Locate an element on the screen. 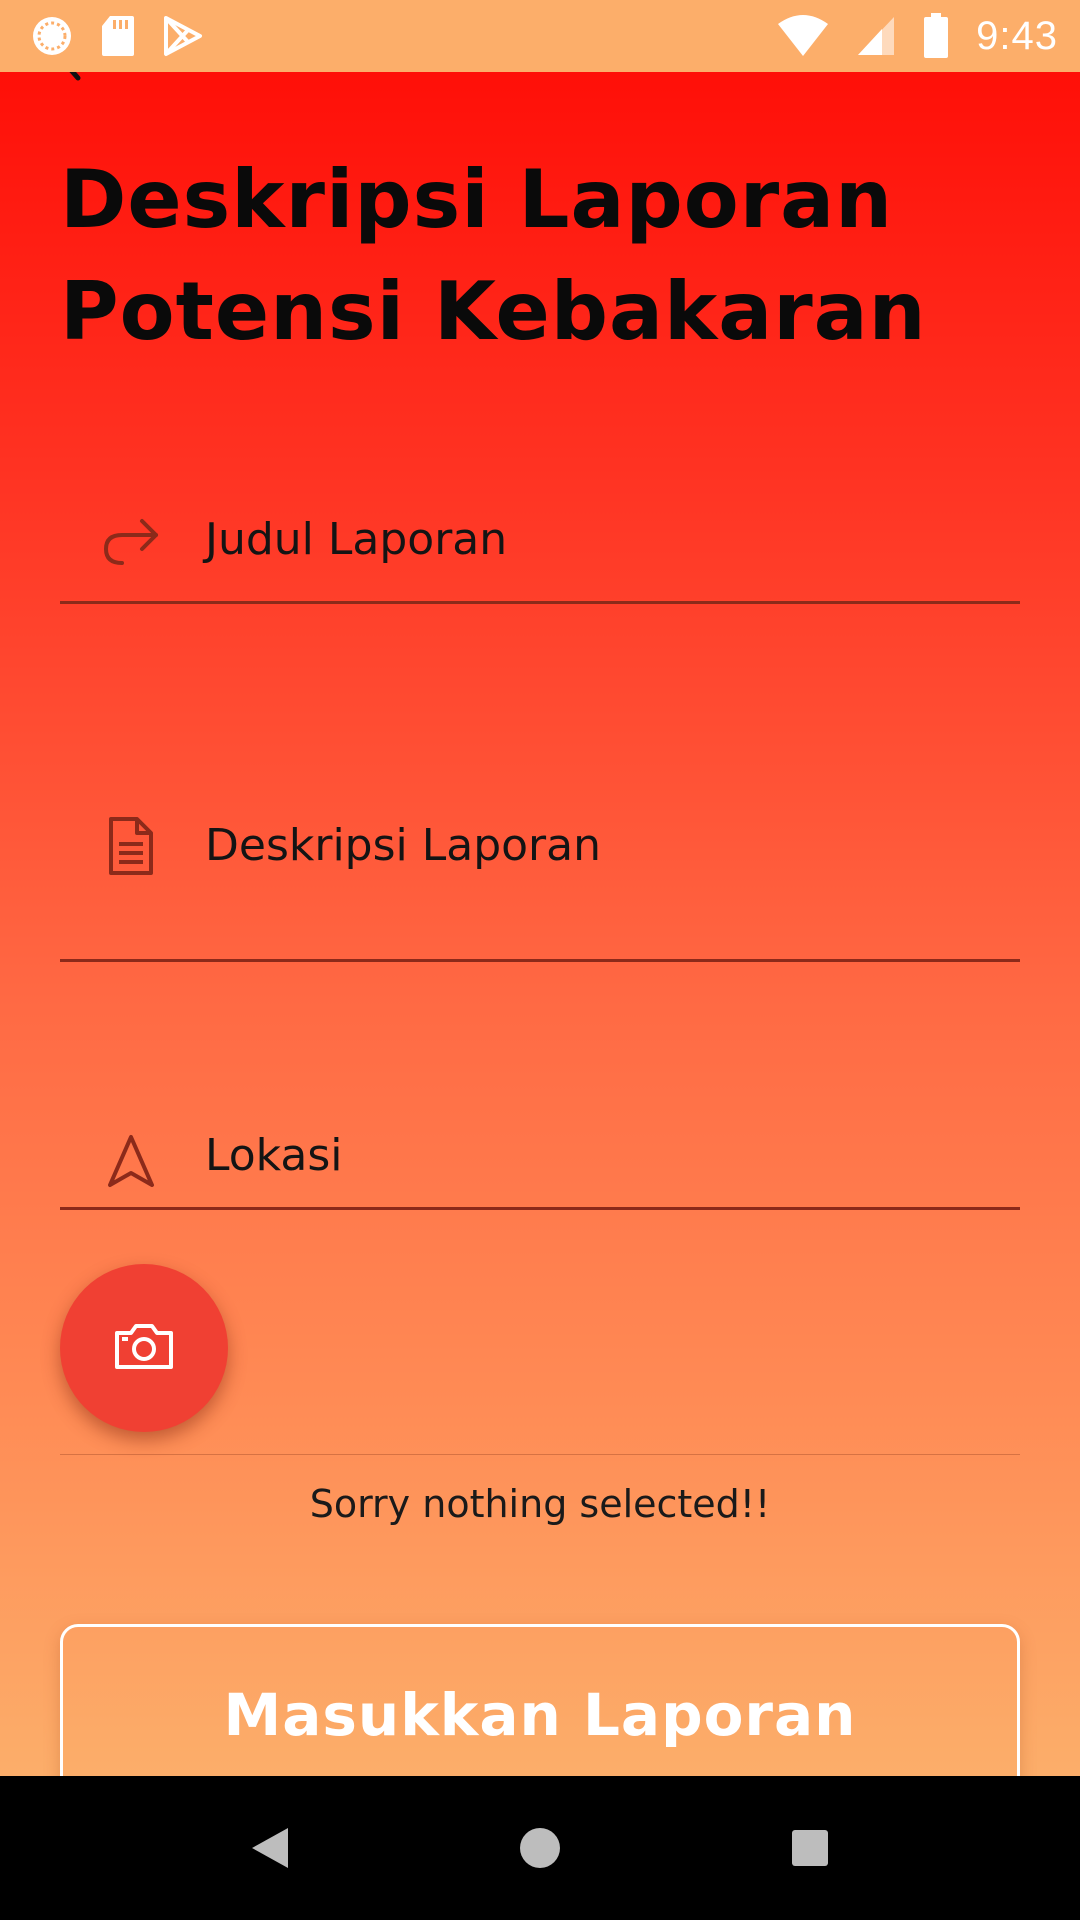 The height and width of the screenshot is (1920, 1080). home-circle-icon is located at coordinates (540, 1848).